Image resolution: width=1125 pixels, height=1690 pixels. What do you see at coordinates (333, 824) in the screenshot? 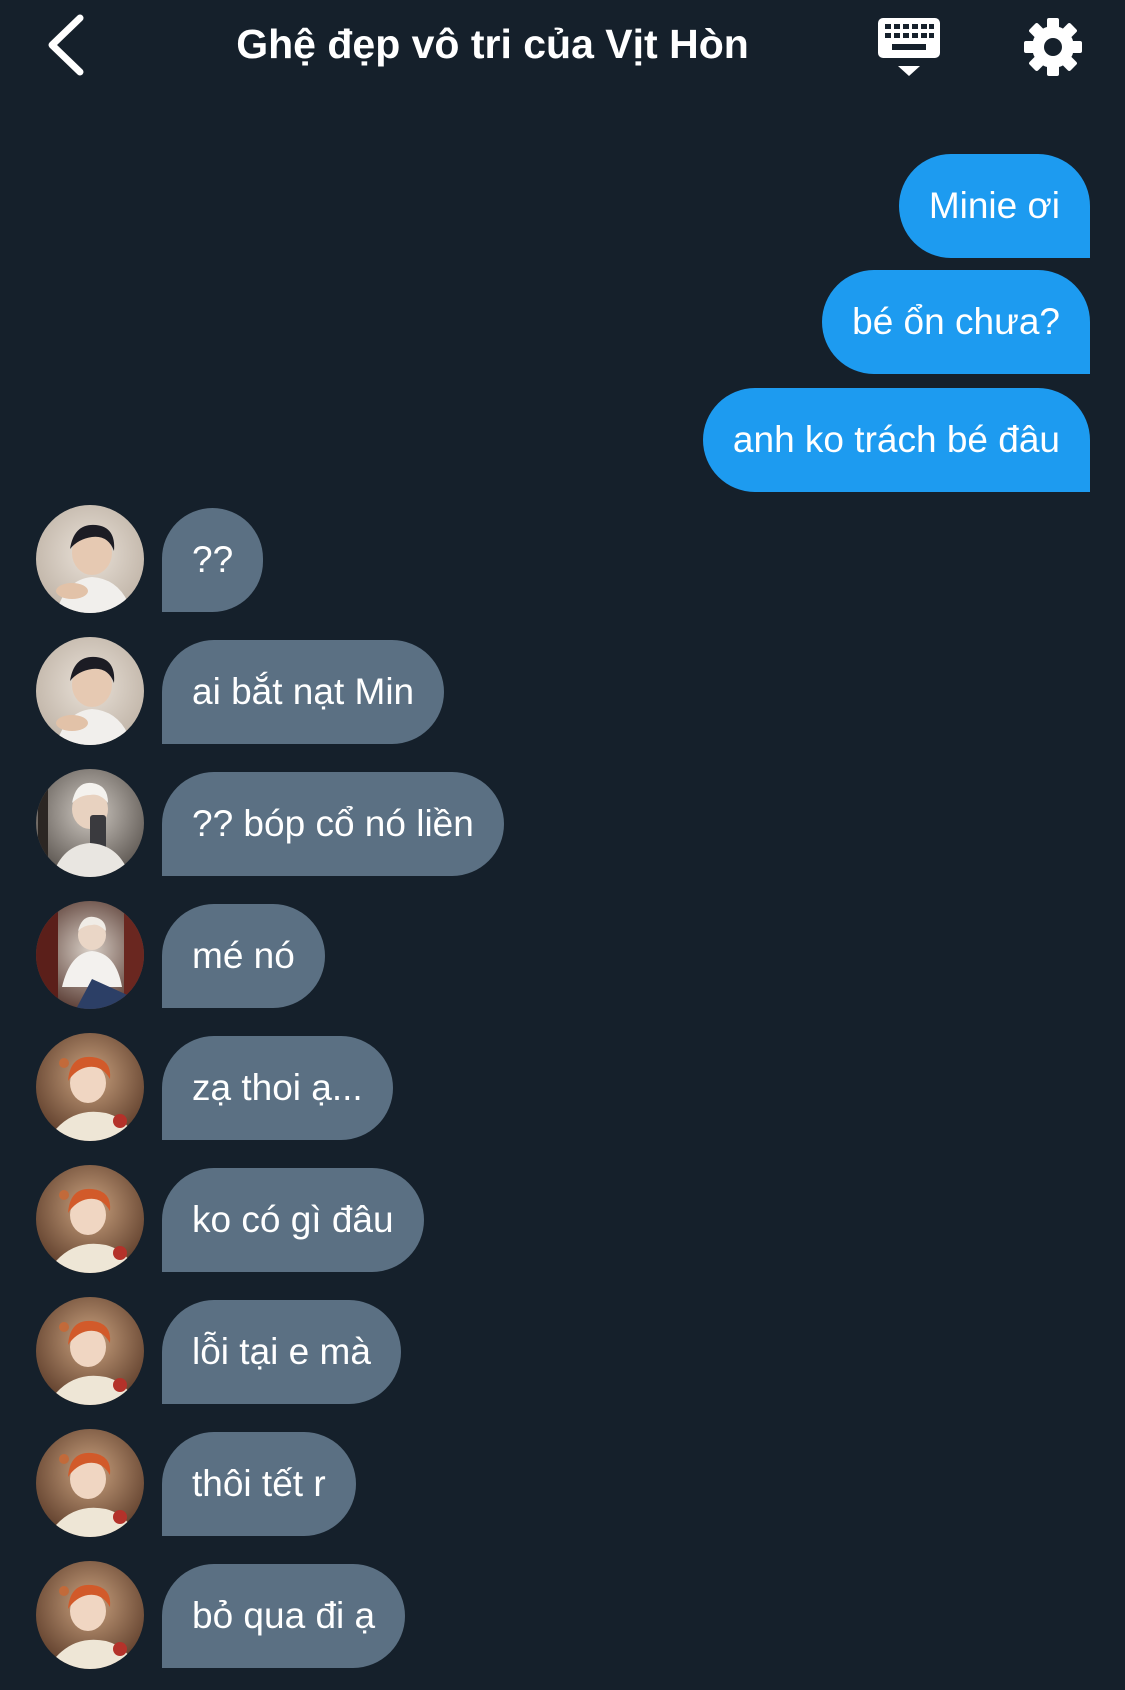
I see `incoming-message: ?? bóp cổ nó liền` at bounding box center [333, 824].